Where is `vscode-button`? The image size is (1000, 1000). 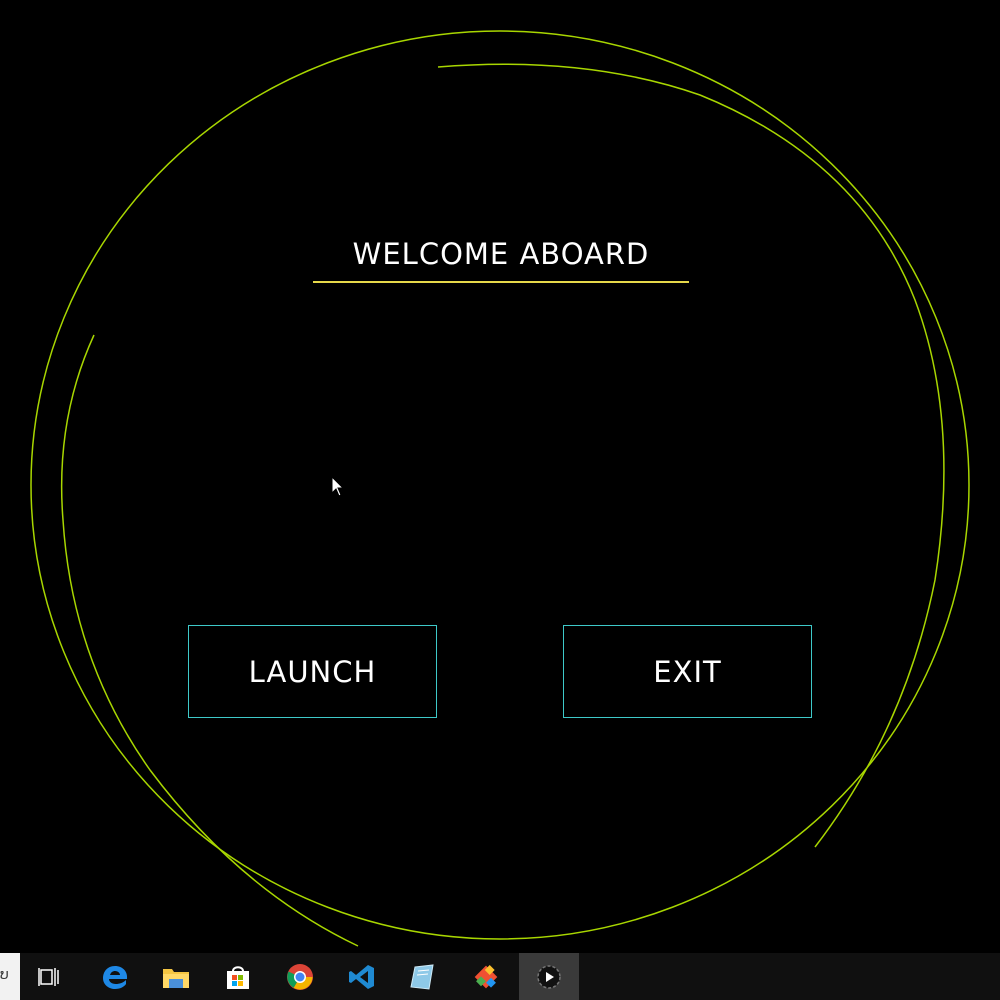
vscode-button is located at coordinates (362, 976).